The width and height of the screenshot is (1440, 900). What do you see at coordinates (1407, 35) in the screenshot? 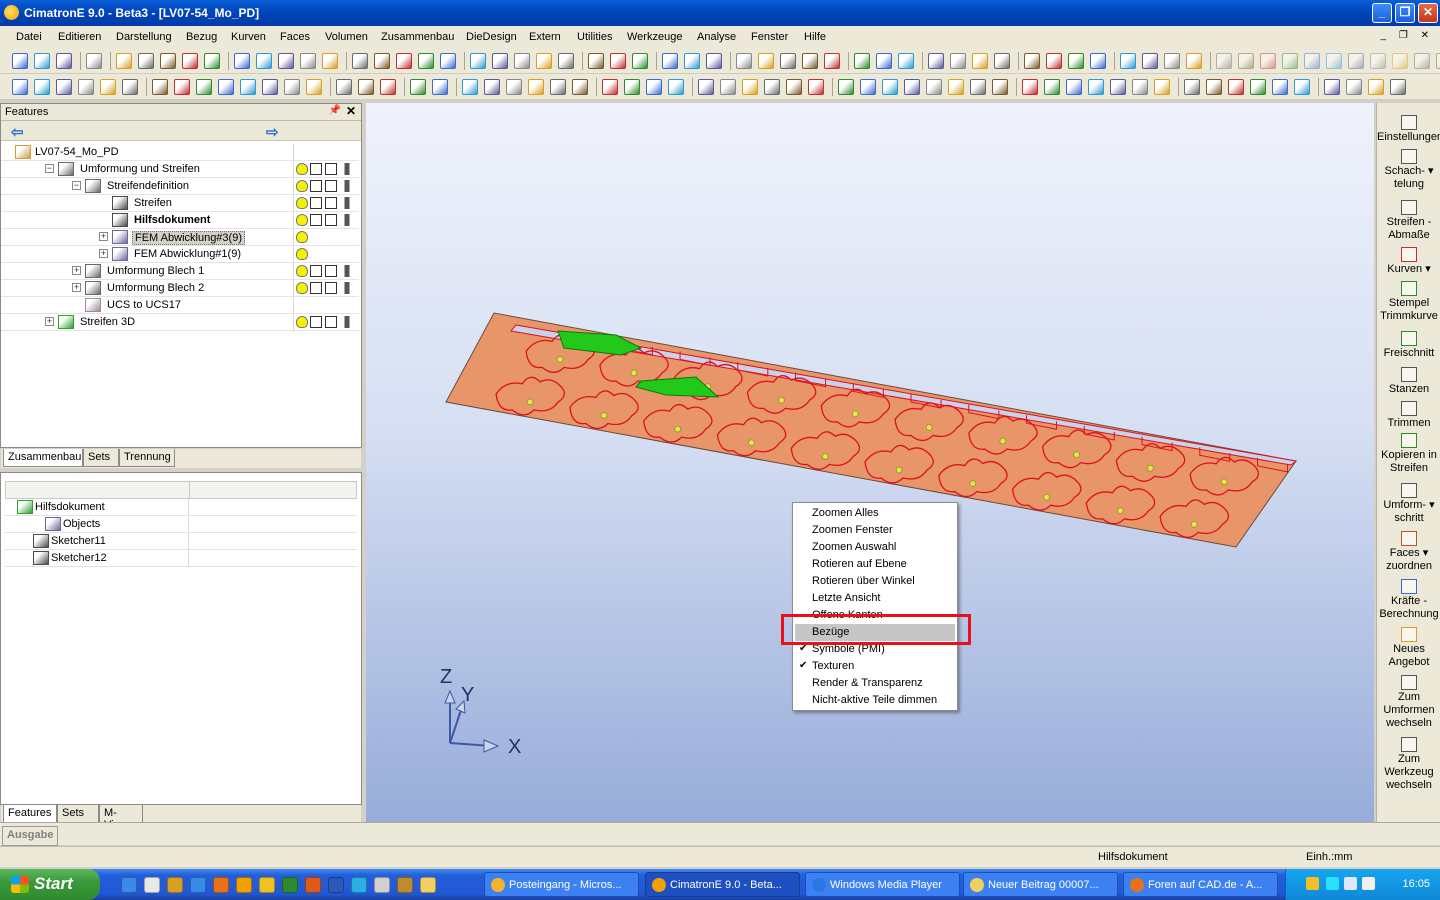
I see `mdi-window-controls: _ ❐ ✕` at bounding box center [1407, 35].